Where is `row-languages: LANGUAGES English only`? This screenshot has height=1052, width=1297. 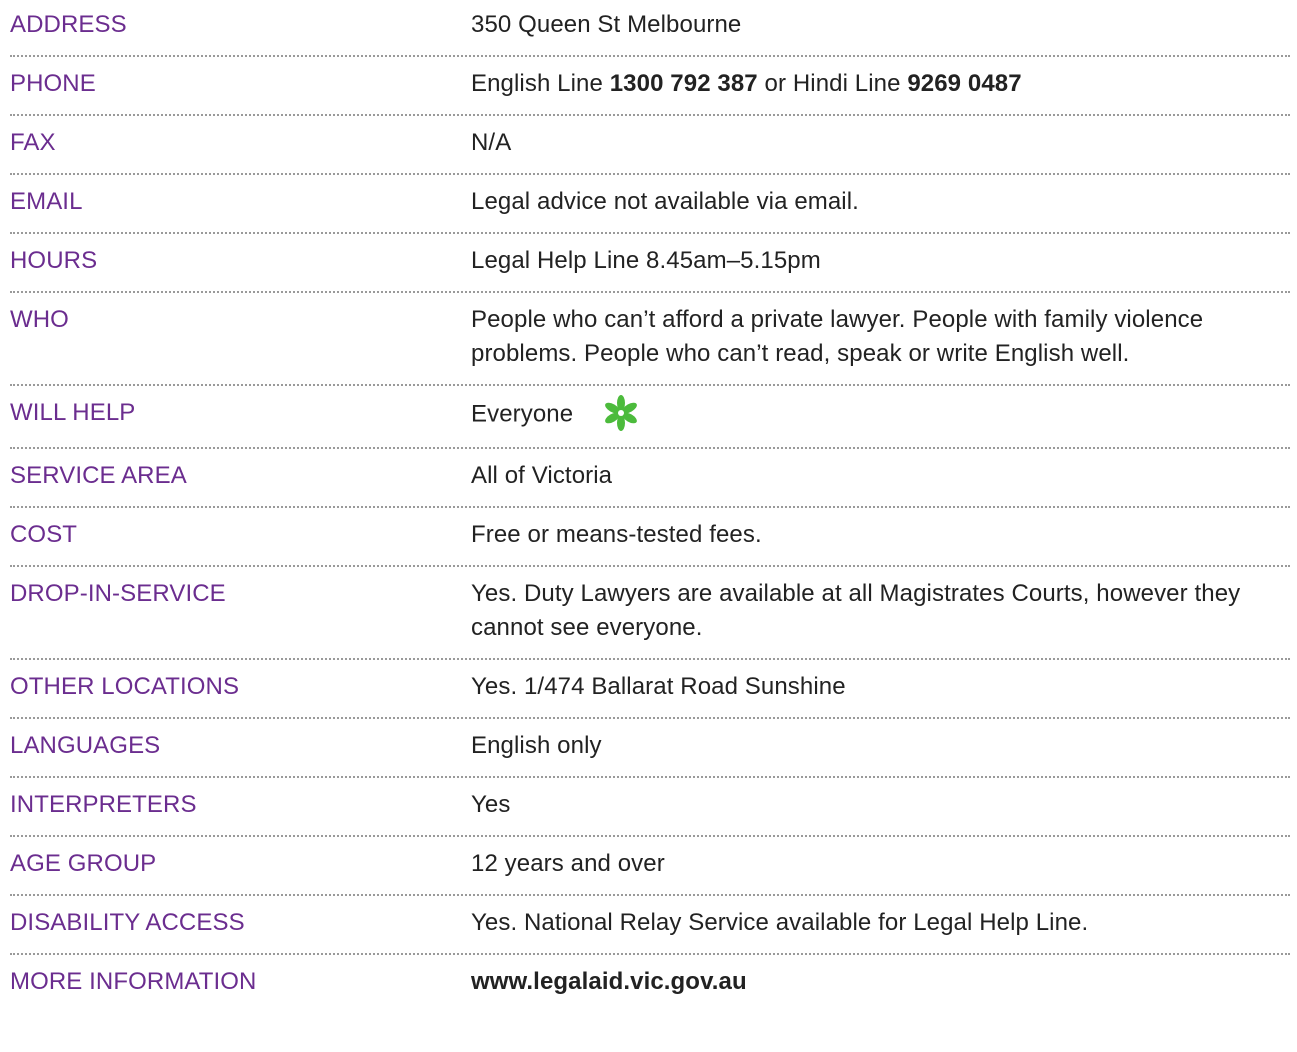 row-languages: LANGUAGES English only is located at coordinates (650, 748).